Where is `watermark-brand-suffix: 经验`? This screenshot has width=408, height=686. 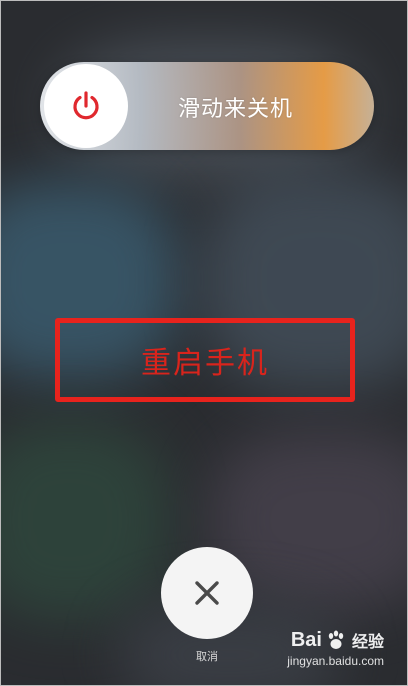
watermark-brand-suffix: 经验 is located at coordinates (367, 642).